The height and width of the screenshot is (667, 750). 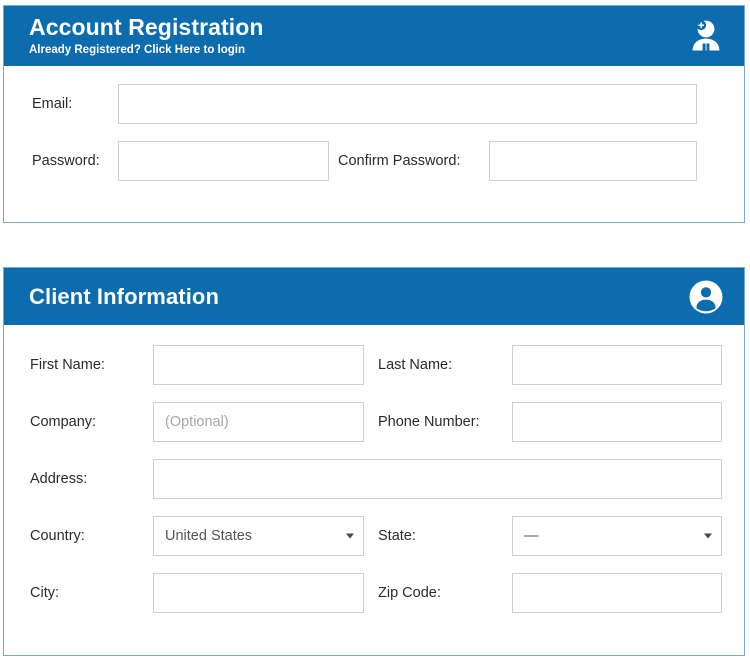 I want to click on address-input, so click(x=437, y=479).